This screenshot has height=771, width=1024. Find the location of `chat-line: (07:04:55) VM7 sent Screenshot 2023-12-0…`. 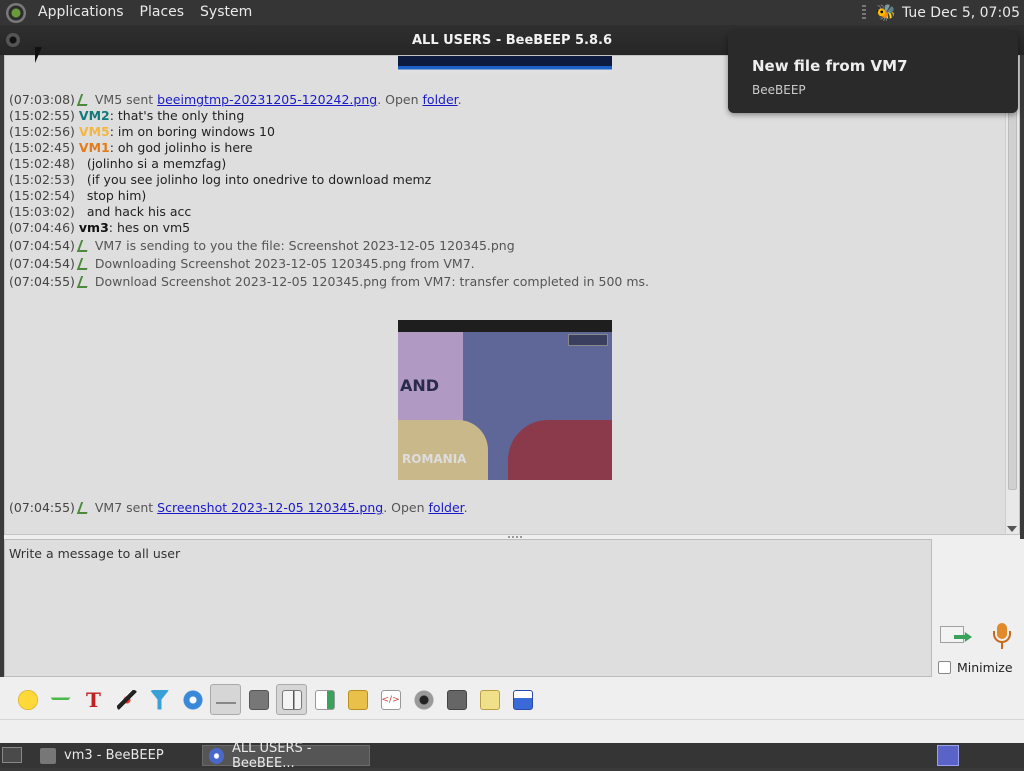

chat-line: (07:04:55) VM7 sent Screenshot 2023-12-0… is located at coordinates (238, 507).